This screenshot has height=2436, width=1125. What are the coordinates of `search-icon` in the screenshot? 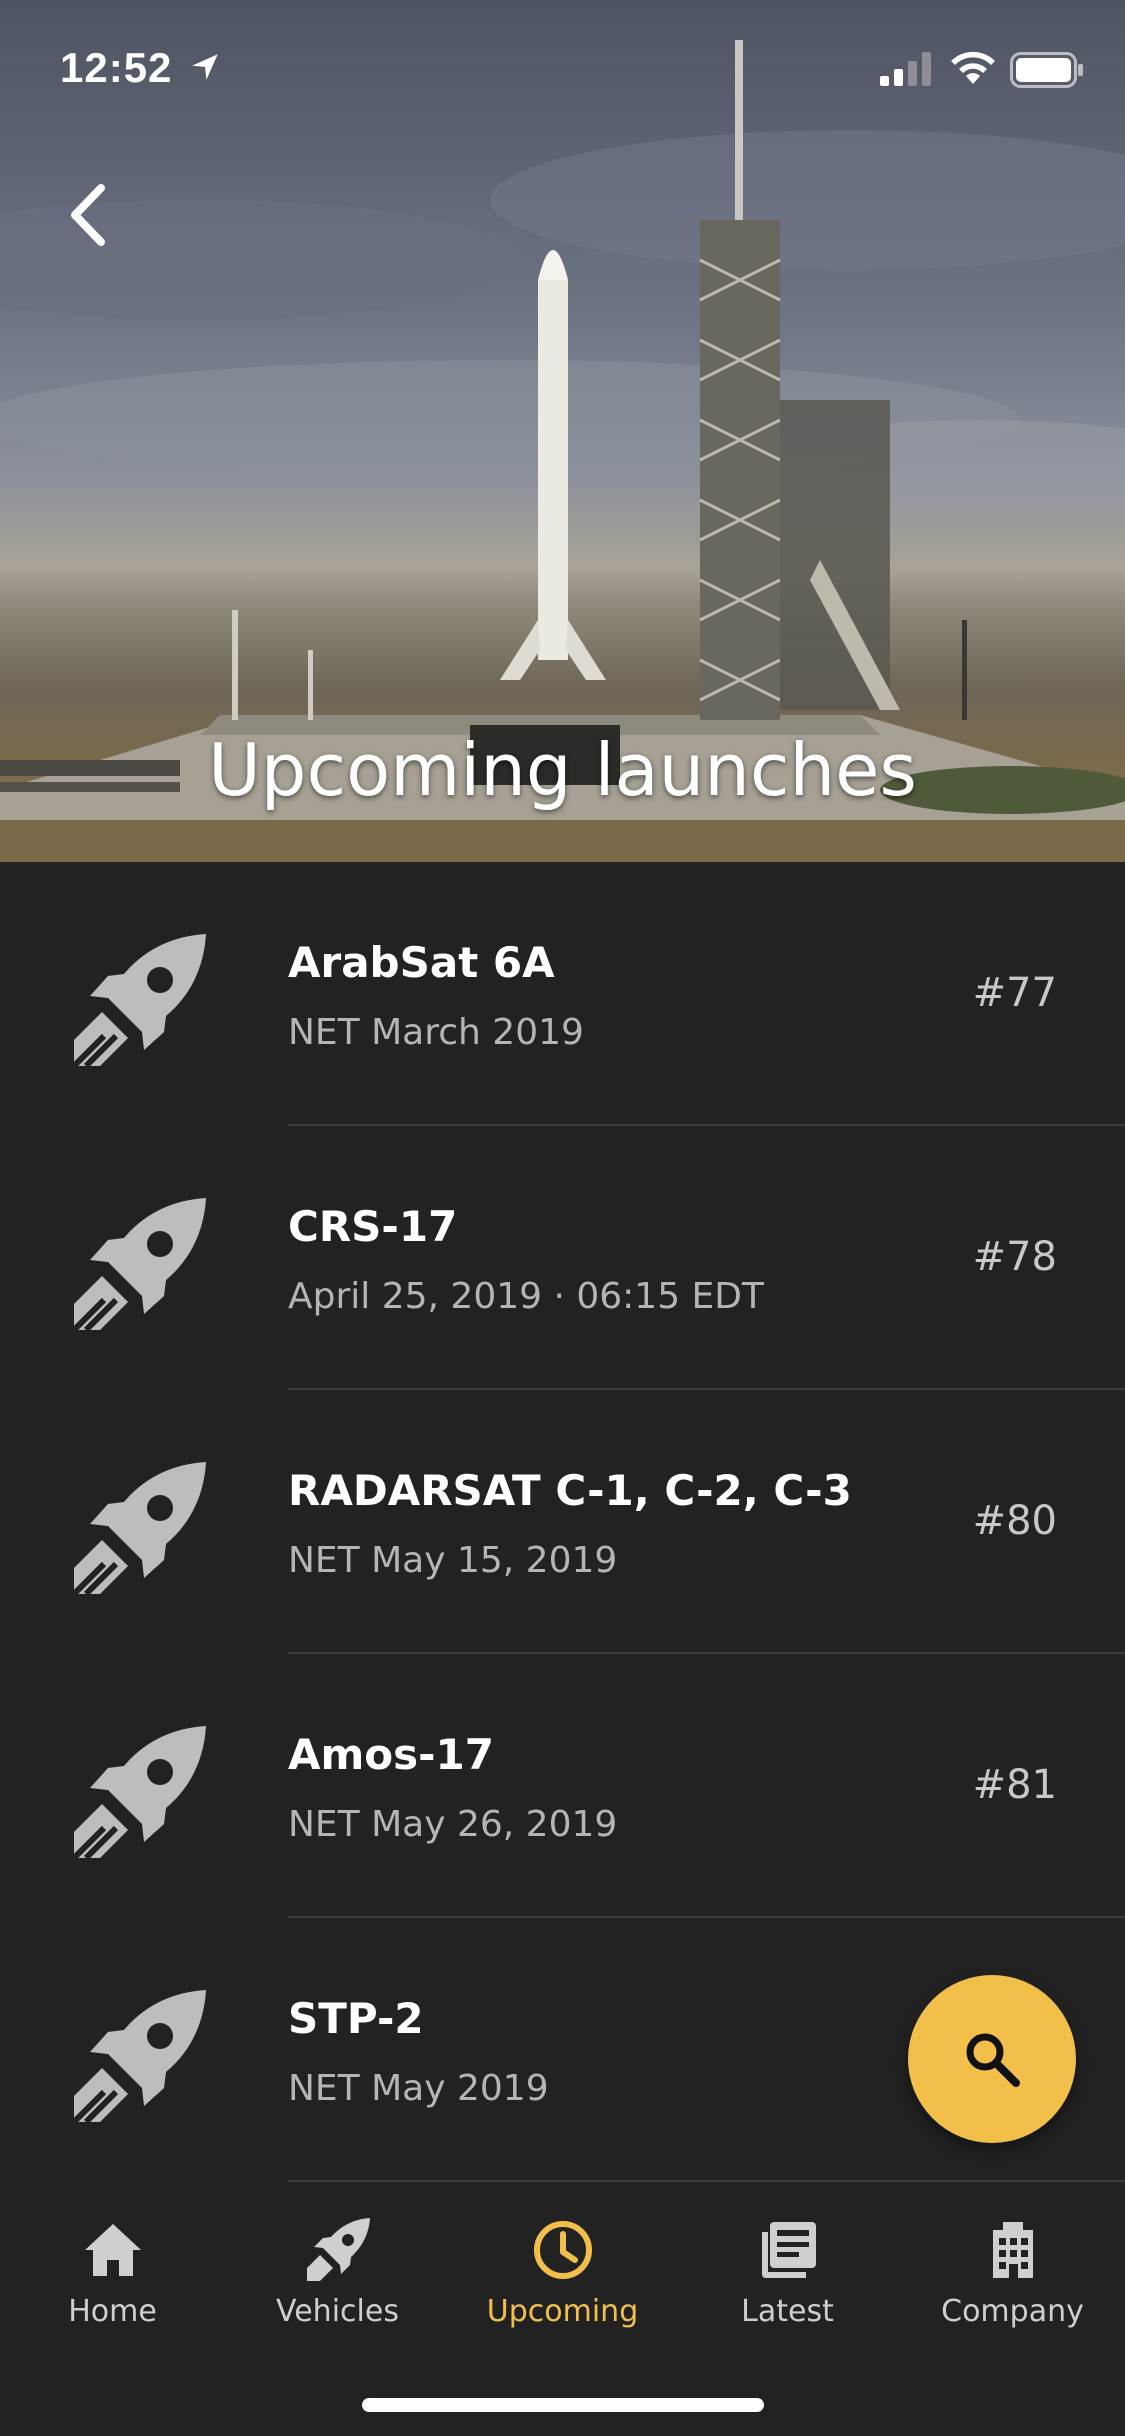 It's located at (993, 2060).